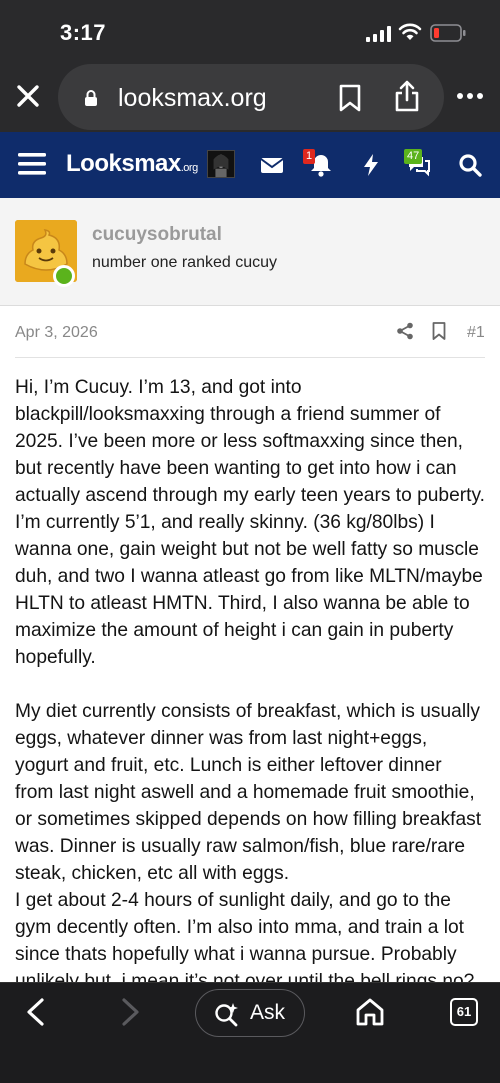 Image resolution: width=500 pixels, height=1083 pixels. I want to click on share-post-icon, so click(405, 331).